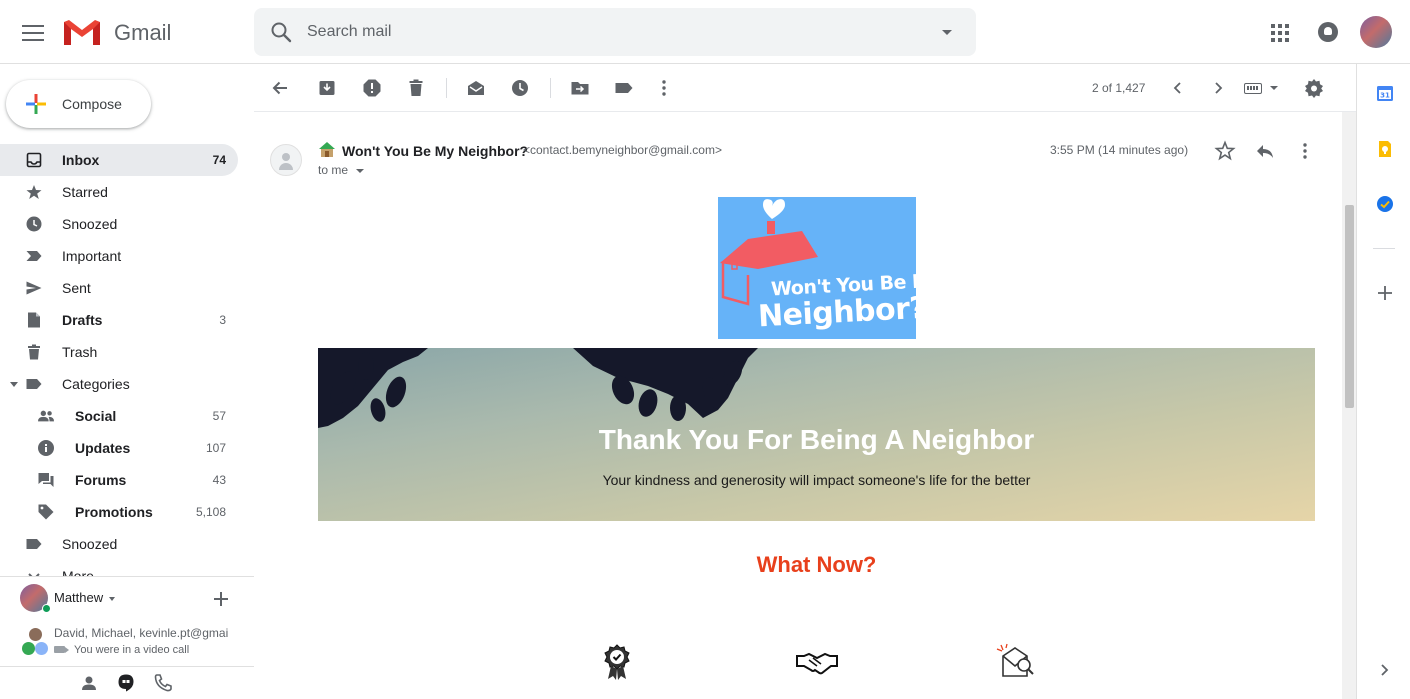 The height and width of the screenshot is (699, 1410). Describe the element at coordinates (281, 32) in the screenshot. I see `search-icon` at that location.